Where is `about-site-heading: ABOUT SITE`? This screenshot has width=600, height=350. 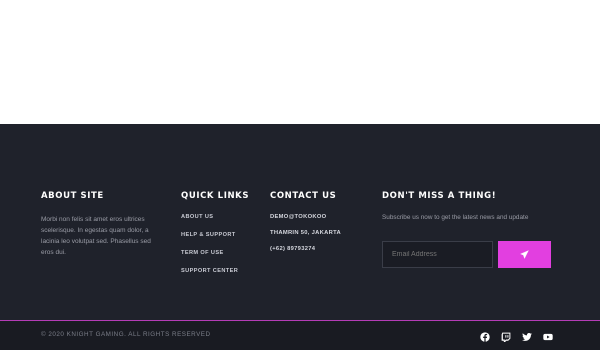 about-site-heading: ABOUT SITE is located at coordinates (72, 196).